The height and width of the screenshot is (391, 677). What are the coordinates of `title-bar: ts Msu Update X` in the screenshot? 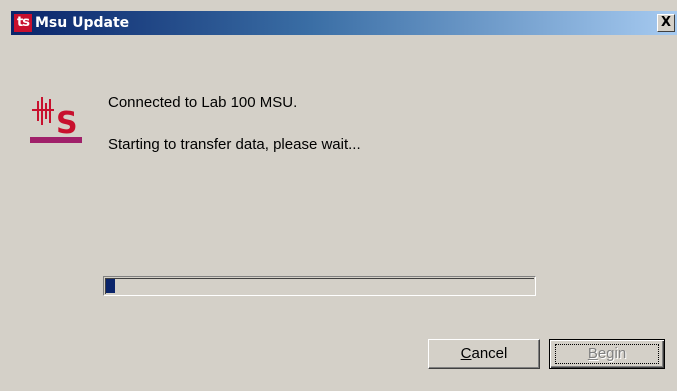 It's located at (344, 23).